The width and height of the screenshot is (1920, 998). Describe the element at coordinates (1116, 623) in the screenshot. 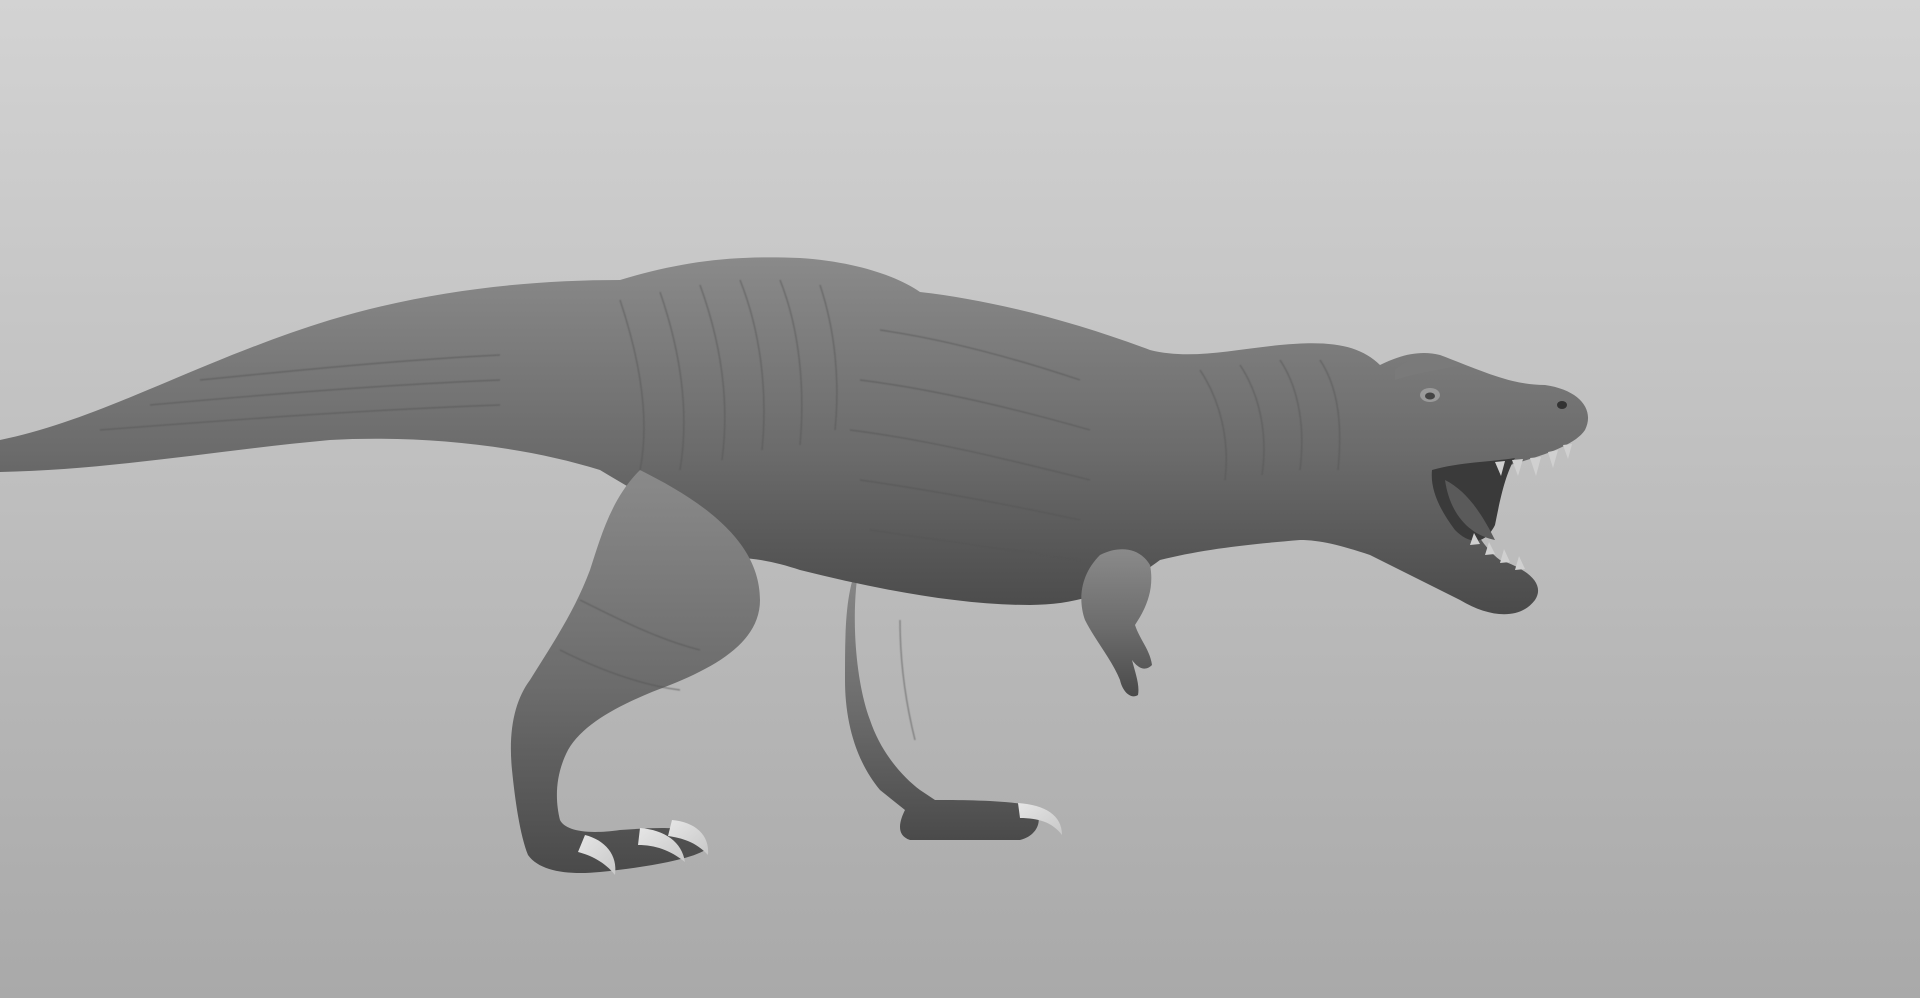

I see `trex-arm` at that location.